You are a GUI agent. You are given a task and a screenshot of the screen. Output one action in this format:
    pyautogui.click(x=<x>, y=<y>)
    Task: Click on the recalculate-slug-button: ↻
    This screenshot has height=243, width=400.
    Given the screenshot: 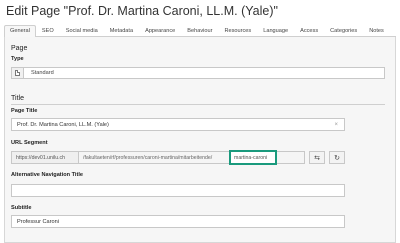 What is the action you would take?
    pyautogui.click(x=337, y=157)
    